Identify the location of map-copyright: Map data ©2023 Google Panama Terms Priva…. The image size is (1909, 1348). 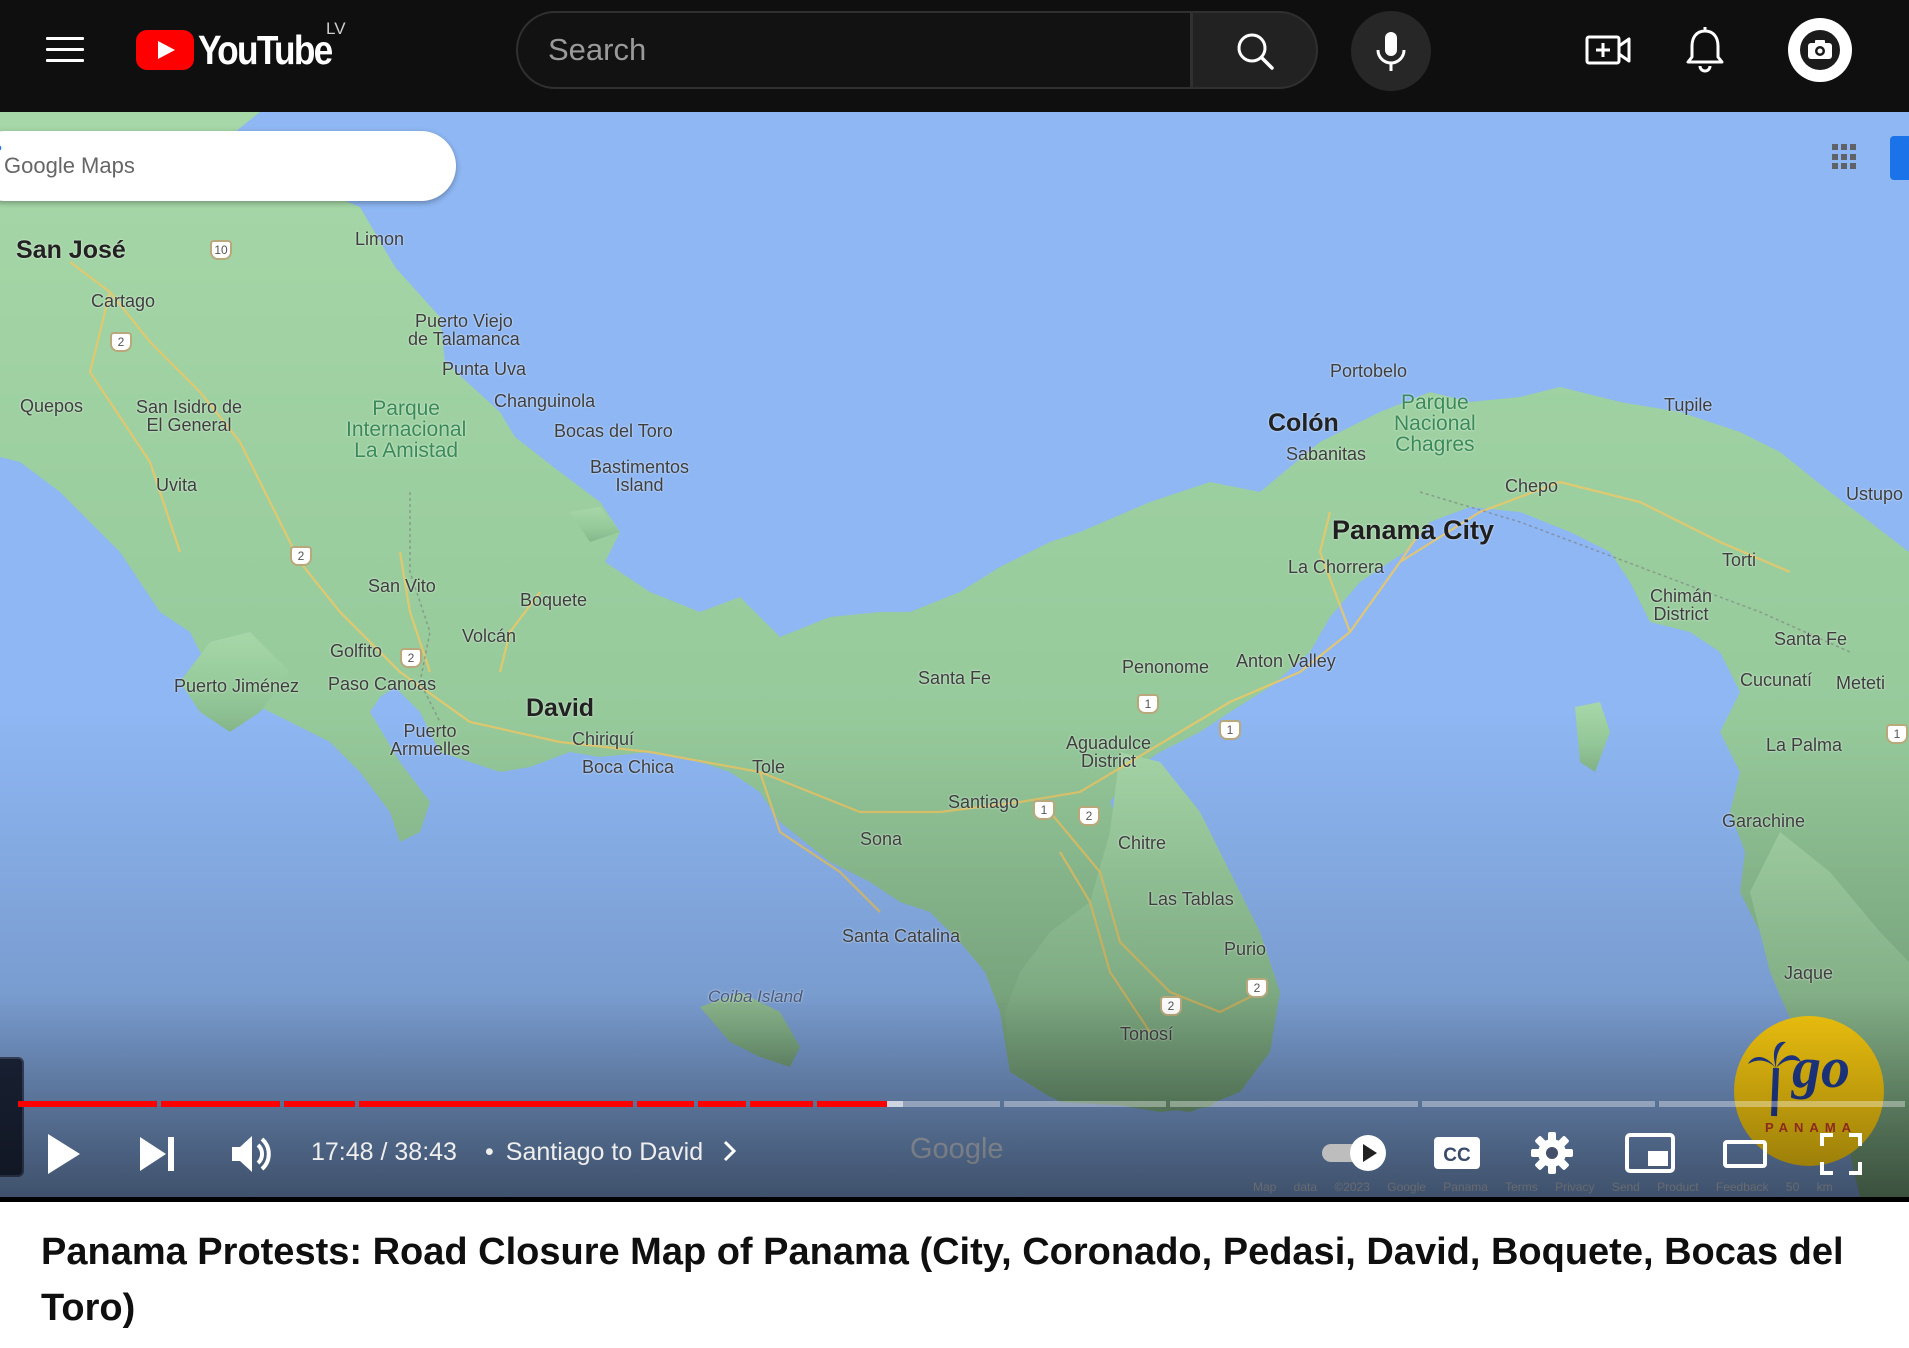
(1543, 1187).